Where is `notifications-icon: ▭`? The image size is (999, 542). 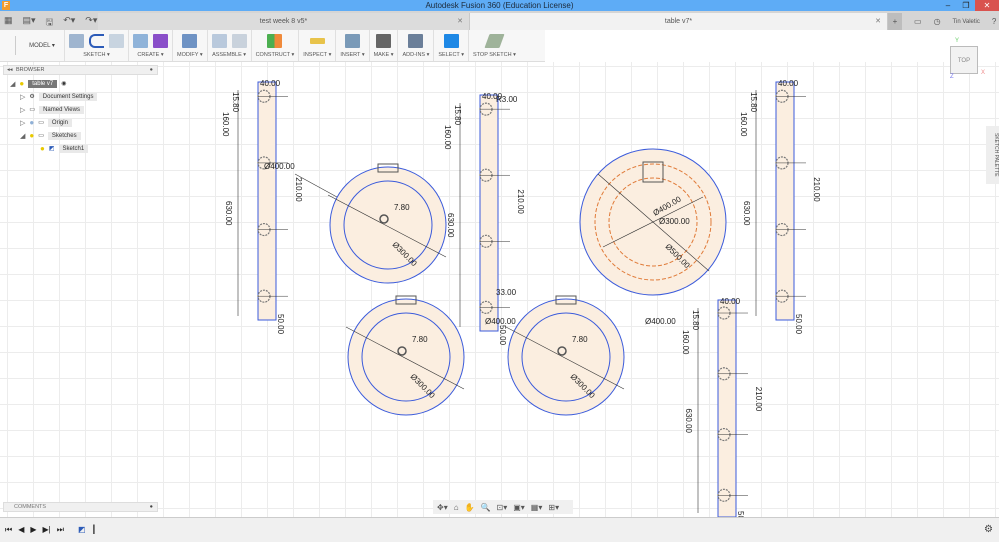
notifications-icon: ▭ is located at coordinates (918, 21).